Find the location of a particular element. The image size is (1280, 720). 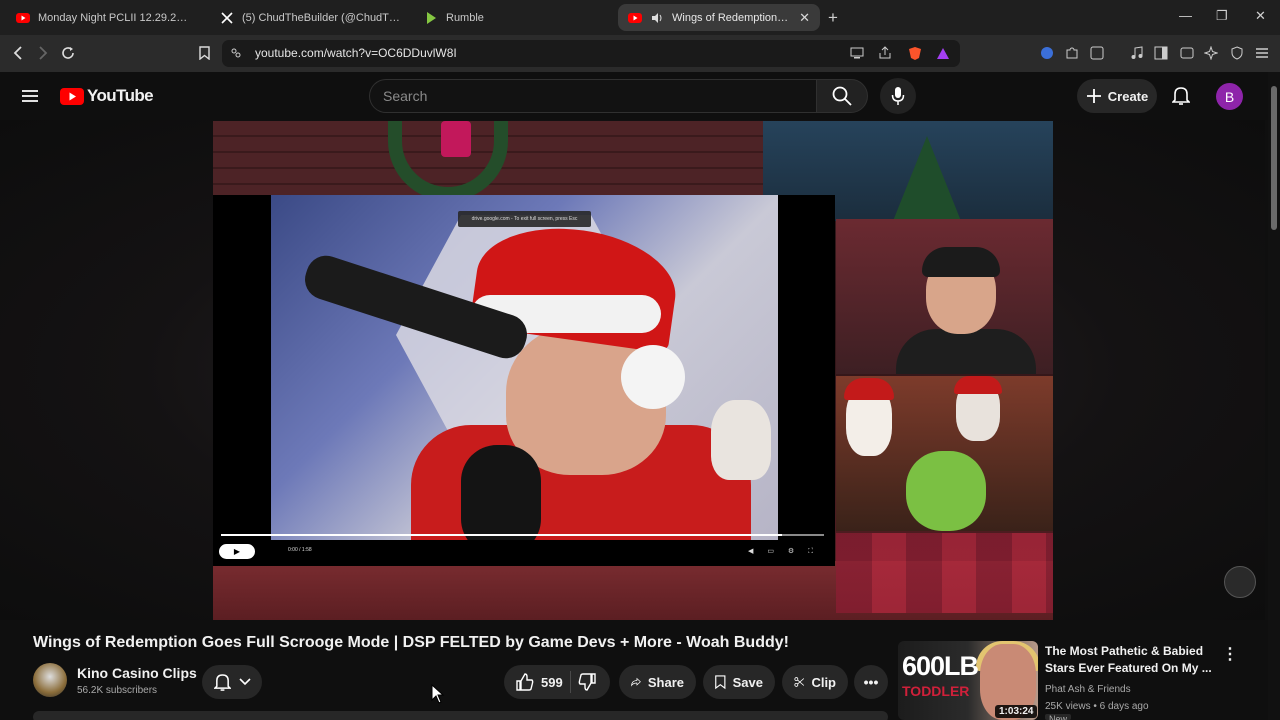

channel-watermark is located at coordinates (1240, 582).